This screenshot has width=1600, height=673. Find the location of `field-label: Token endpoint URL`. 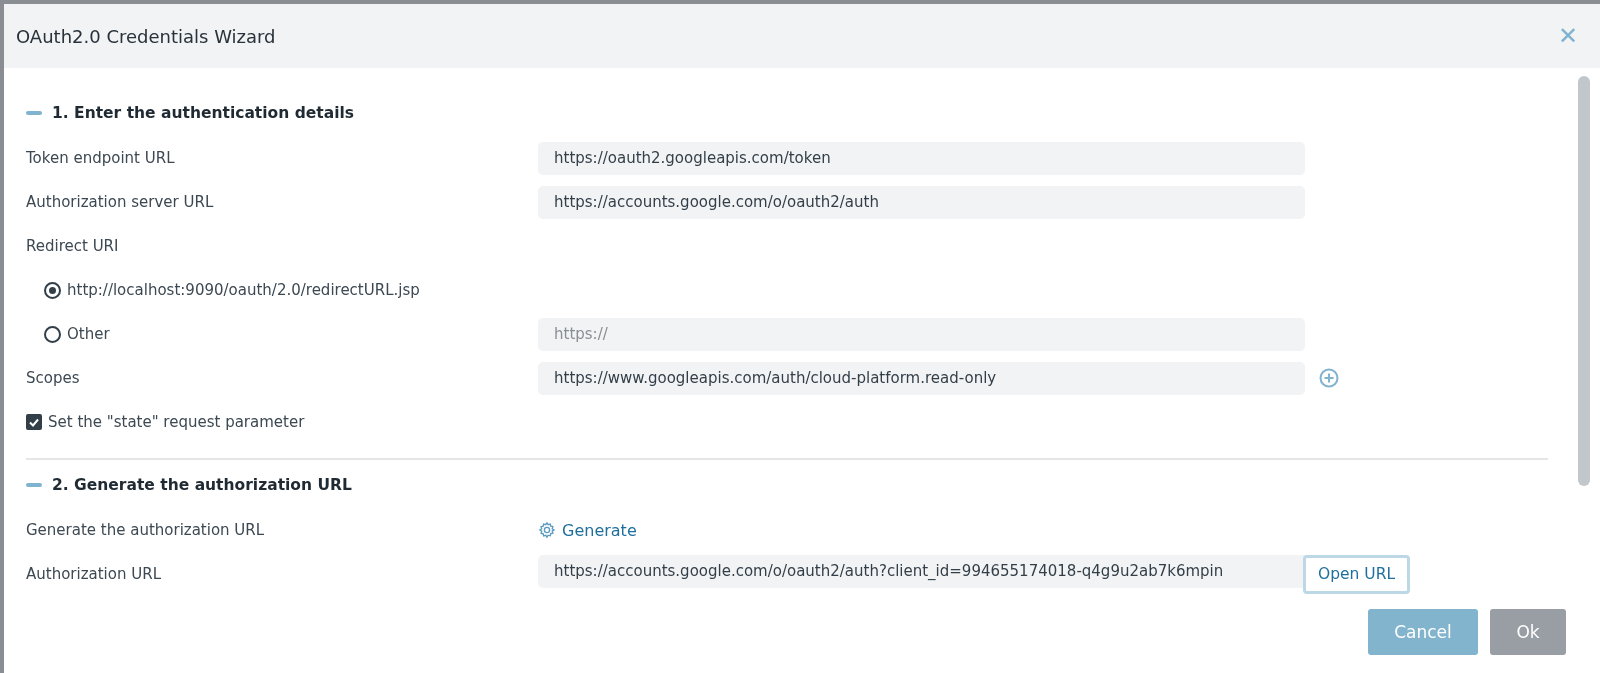

field-label: Token endpoint URL is located at coordinates (101, 158).